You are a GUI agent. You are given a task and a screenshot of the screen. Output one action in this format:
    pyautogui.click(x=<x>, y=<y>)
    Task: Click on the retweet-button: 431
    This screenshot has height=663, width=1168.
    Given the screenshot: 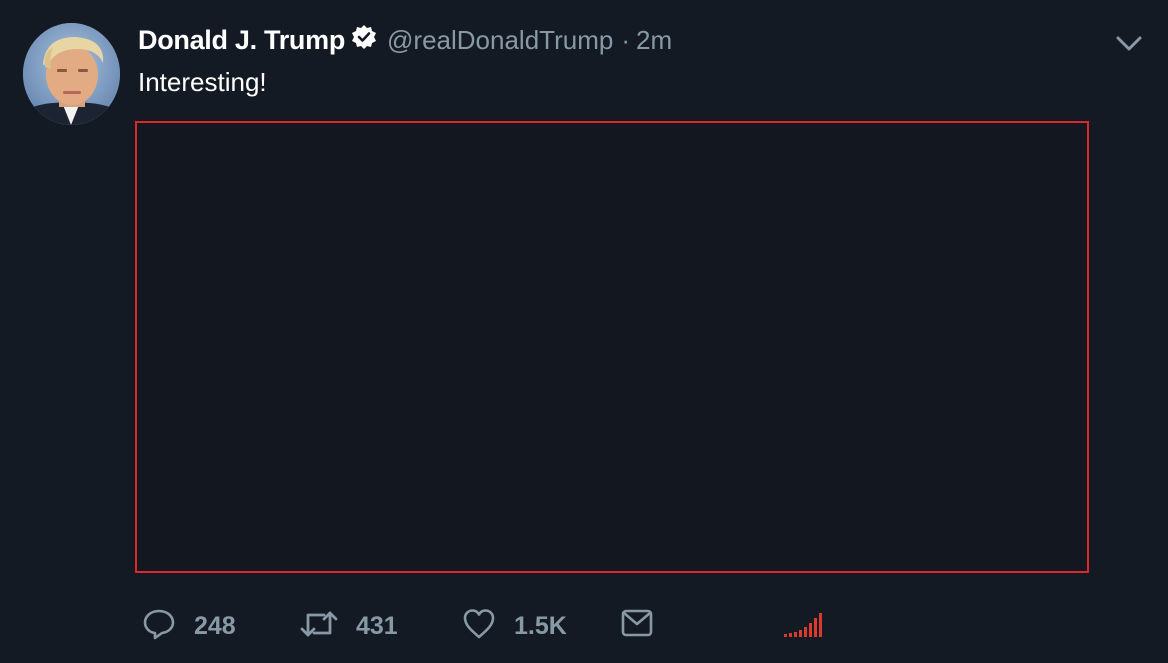 What is the action you would take?
    pyautogui.click(x=349, y=623)
    